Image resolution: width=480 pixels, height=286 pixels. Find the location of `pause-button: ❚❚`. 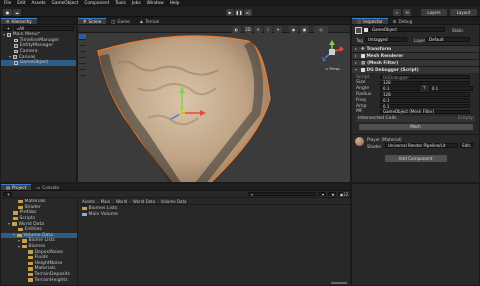

pause-button: ❚❚ is located at coordinates (239, 12).